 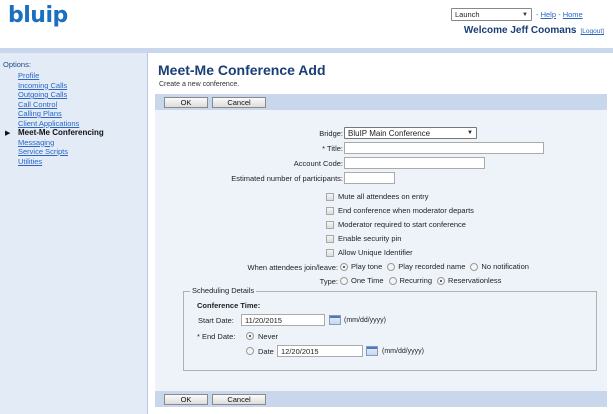 I want to click on sidebar-item-label: Outgoing Calls, so click(x=42, y=94).